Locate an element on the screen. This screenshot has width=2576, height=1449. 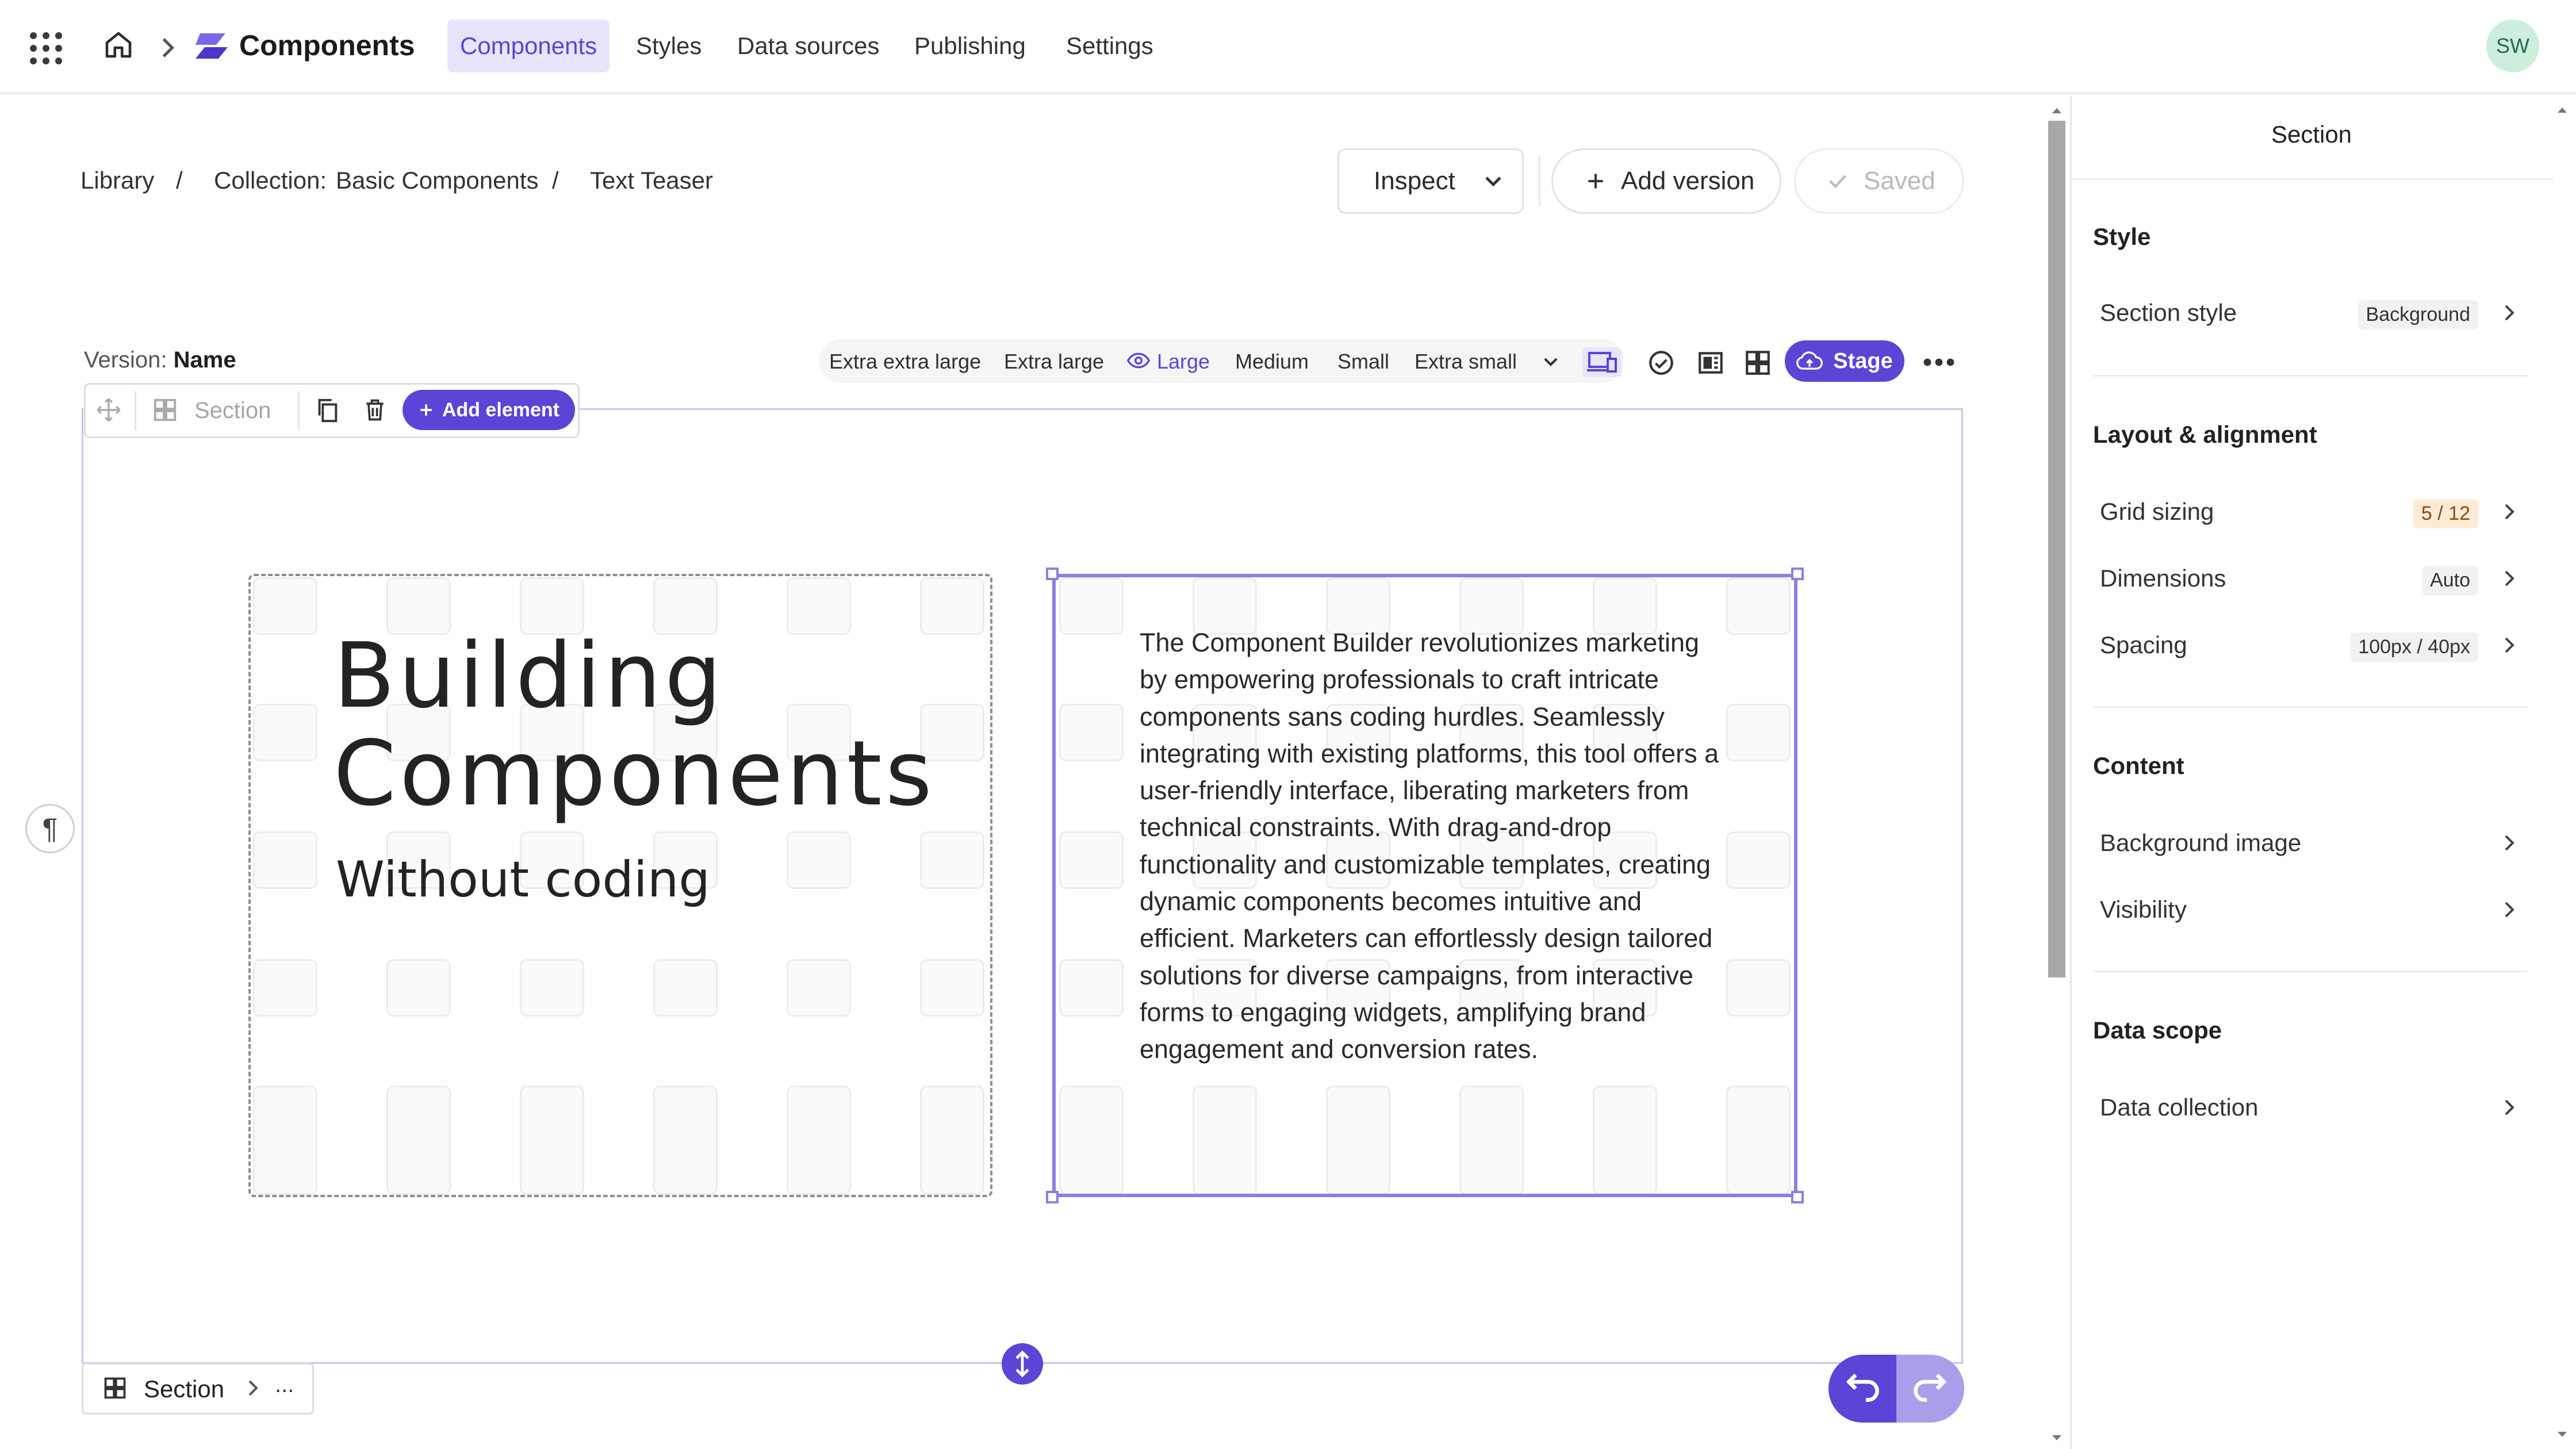
add-element-label: Add element is located at coordinates (501, 409).